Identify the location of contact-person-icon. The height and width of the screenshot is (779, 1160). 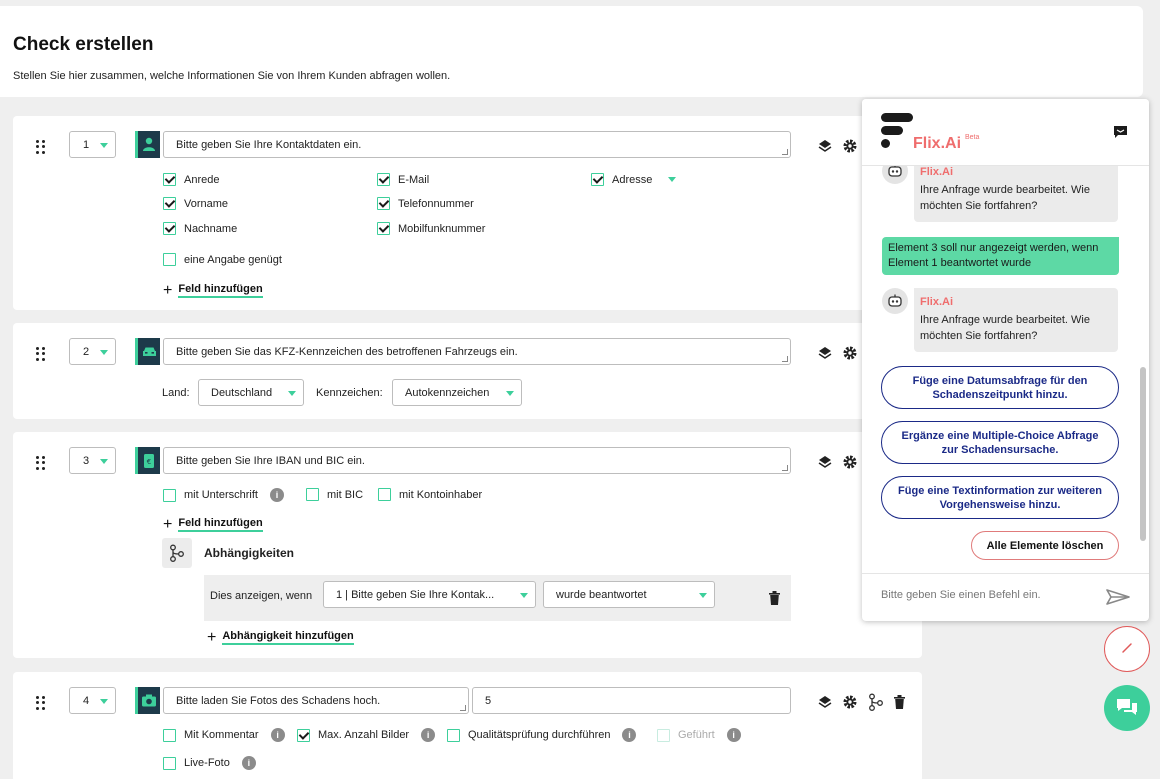
(147, 144).